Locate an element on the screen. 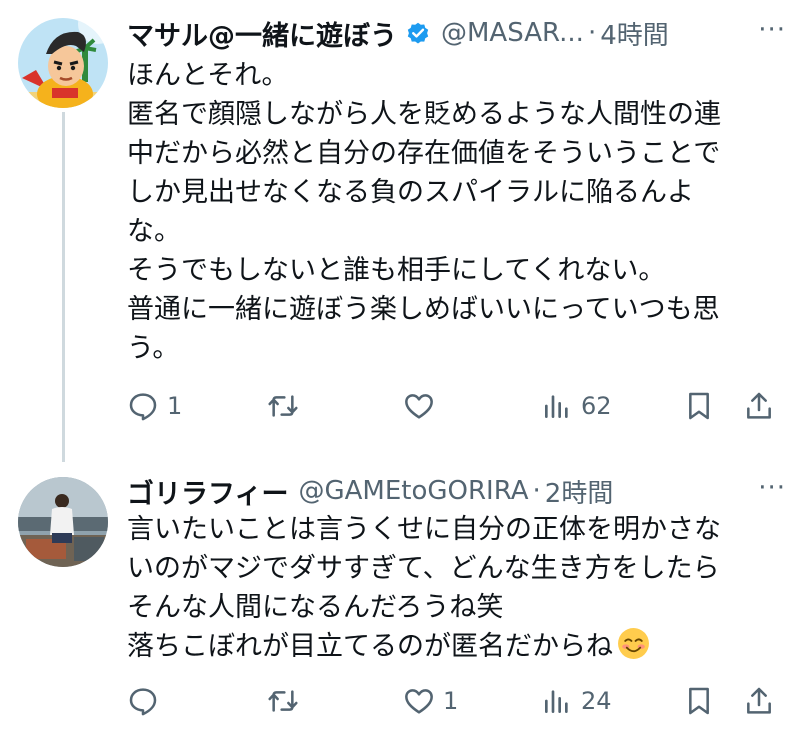 This screenshot has width=800, height=744. tweet-header: マサル@一緒に遊ぼう @MASAR... · 4時間 ··· is located at coordinates (456, 33).